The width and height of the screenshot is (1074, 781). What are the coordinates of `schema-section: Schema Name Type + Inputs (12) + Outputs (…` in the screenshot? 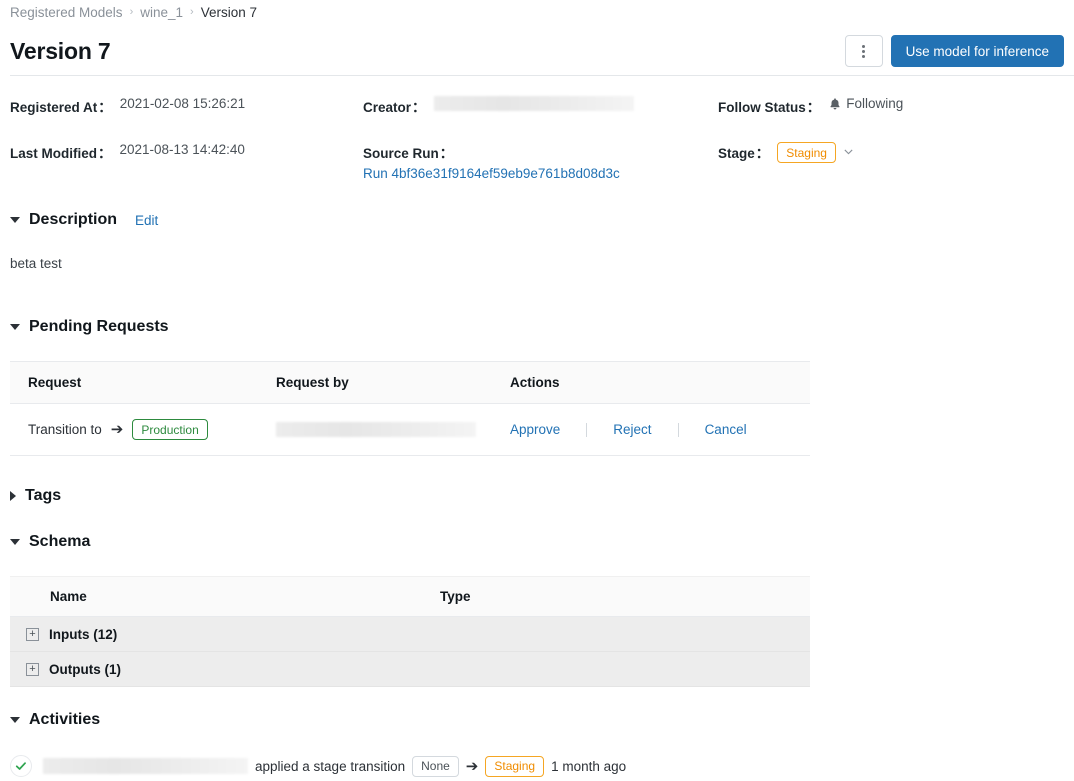 It's located at (410, 610).